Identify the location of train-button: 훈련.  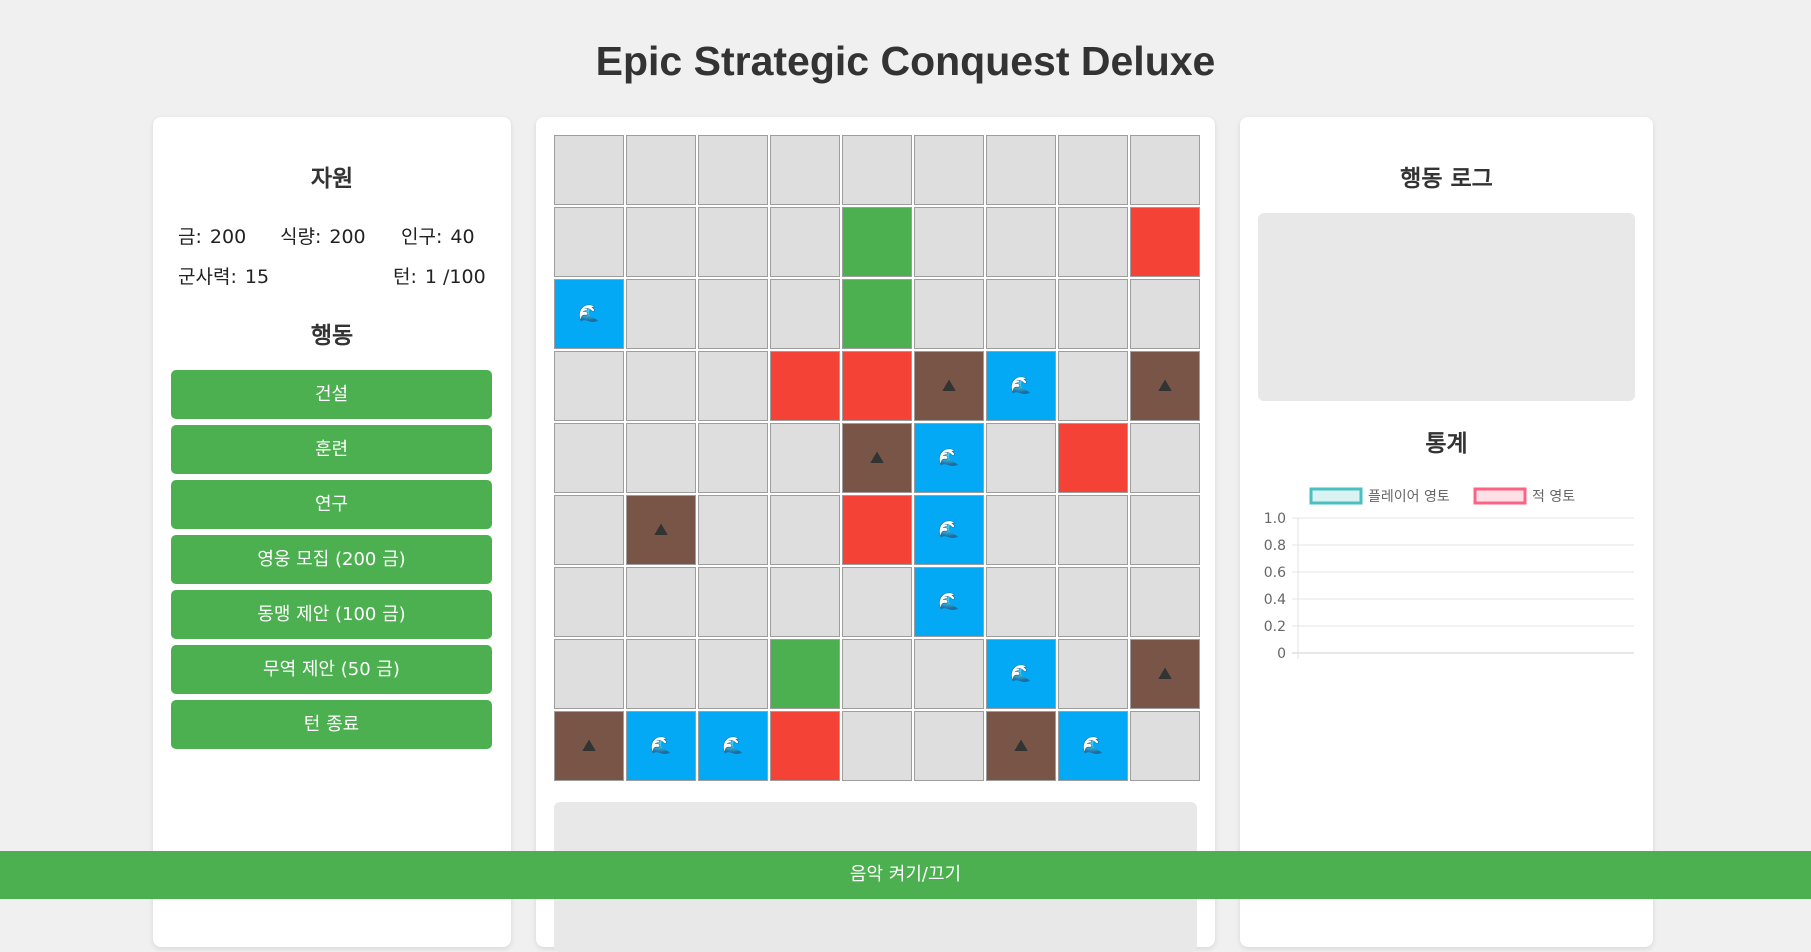
(331, 449).